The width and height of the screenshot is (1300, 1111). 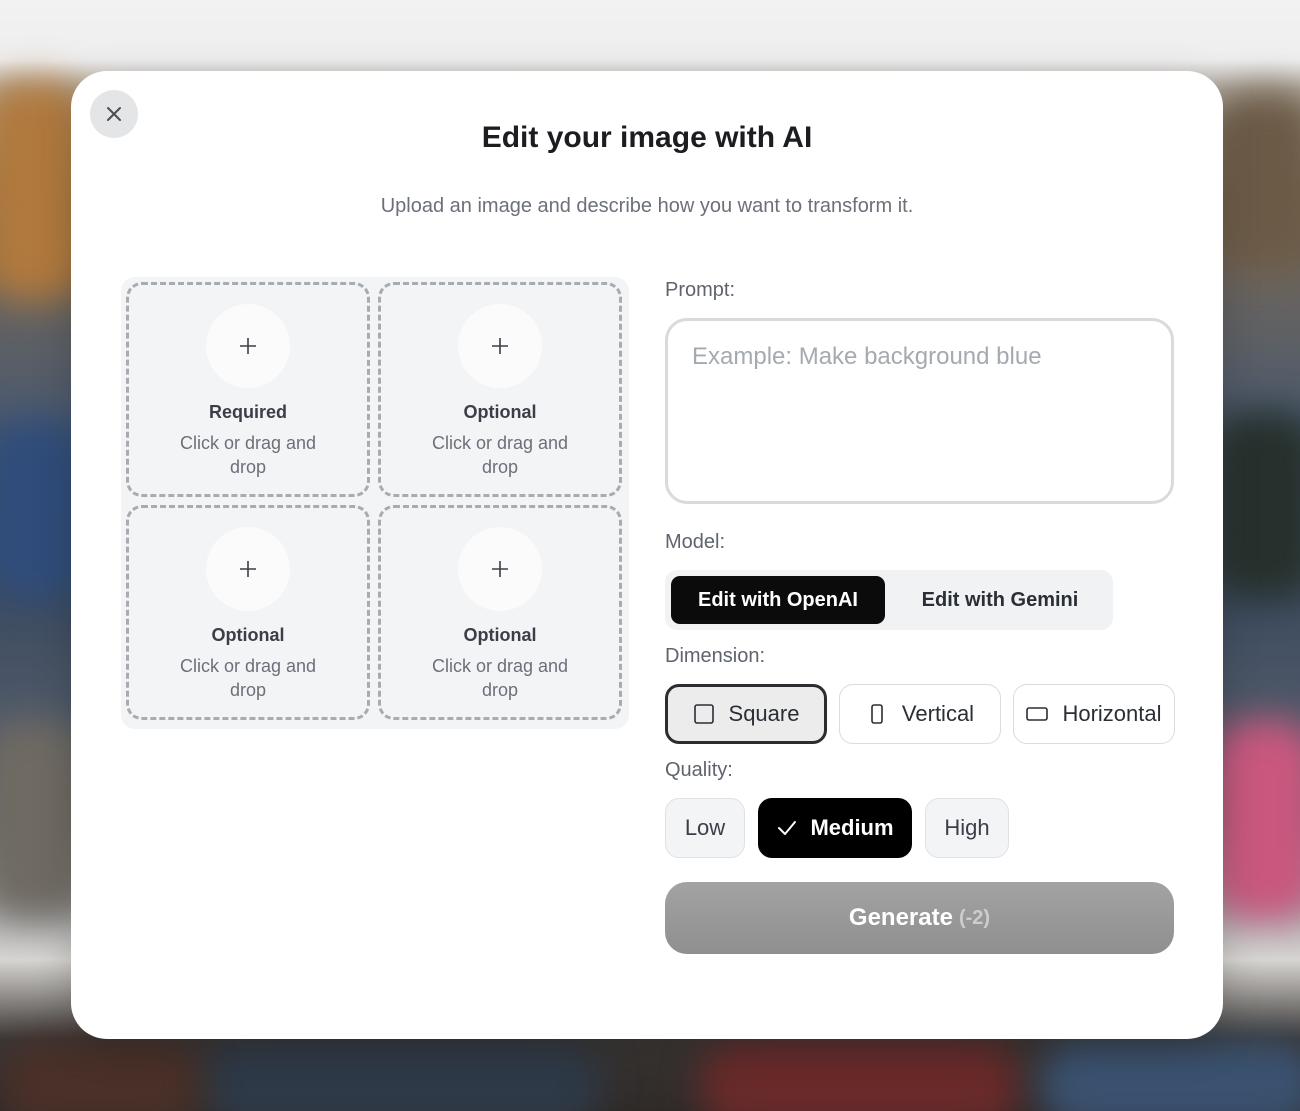 I want to click on quality-option-label: Medium, so click(x=852, y=827).